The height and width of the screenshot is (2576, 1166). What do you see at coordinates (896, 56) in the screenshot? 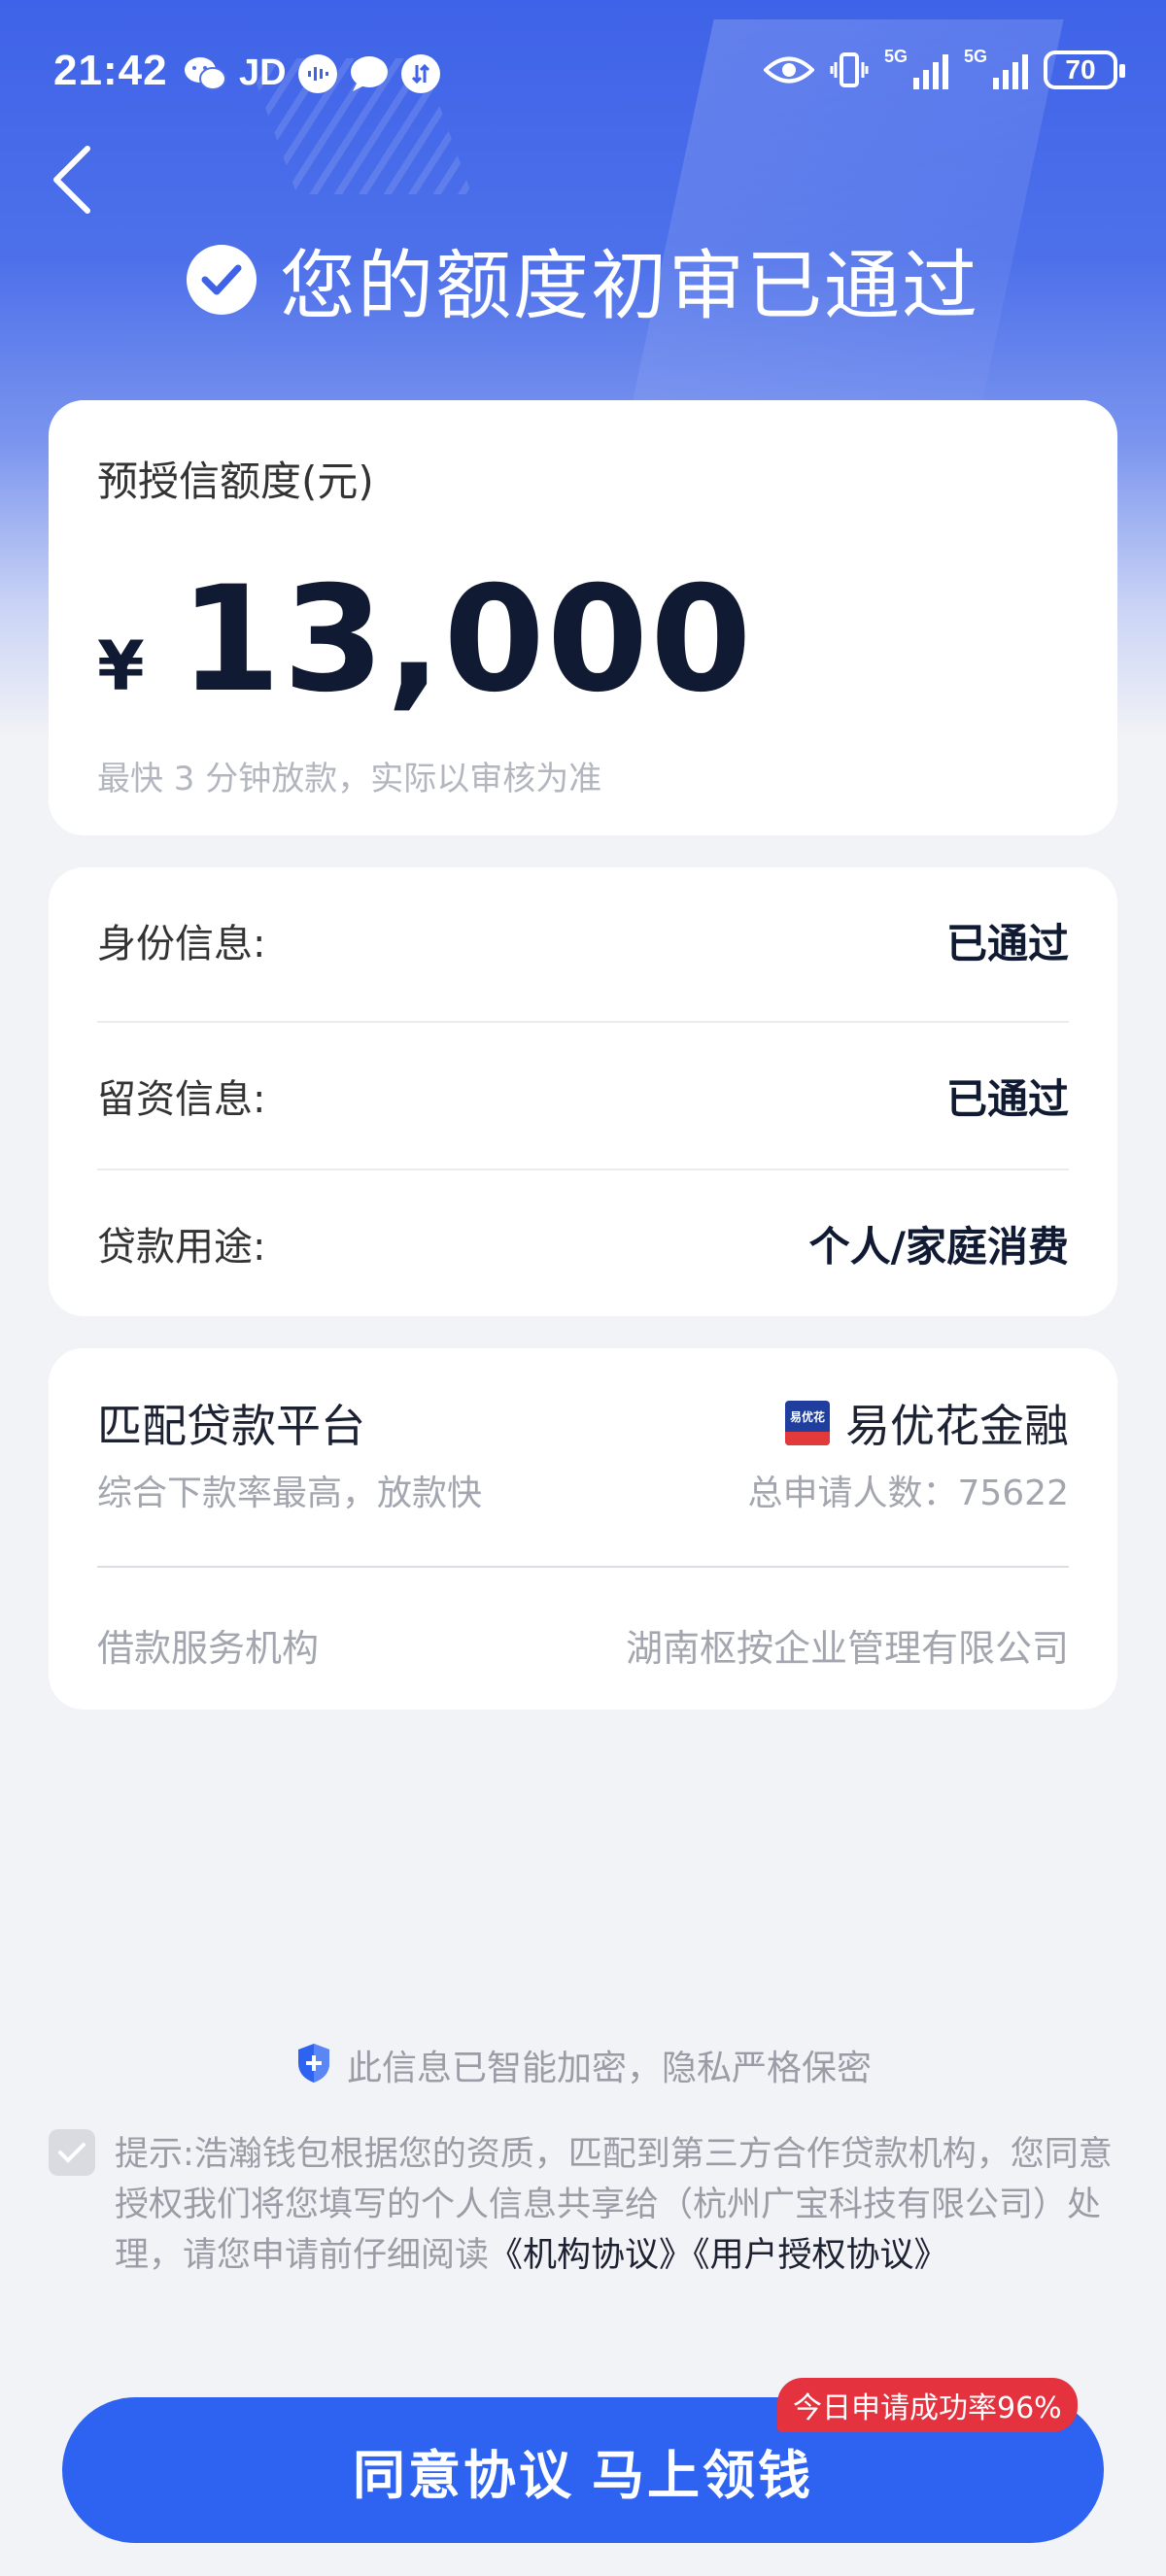
I see `network-type-1: 5G` at bounding box center [896, 56].